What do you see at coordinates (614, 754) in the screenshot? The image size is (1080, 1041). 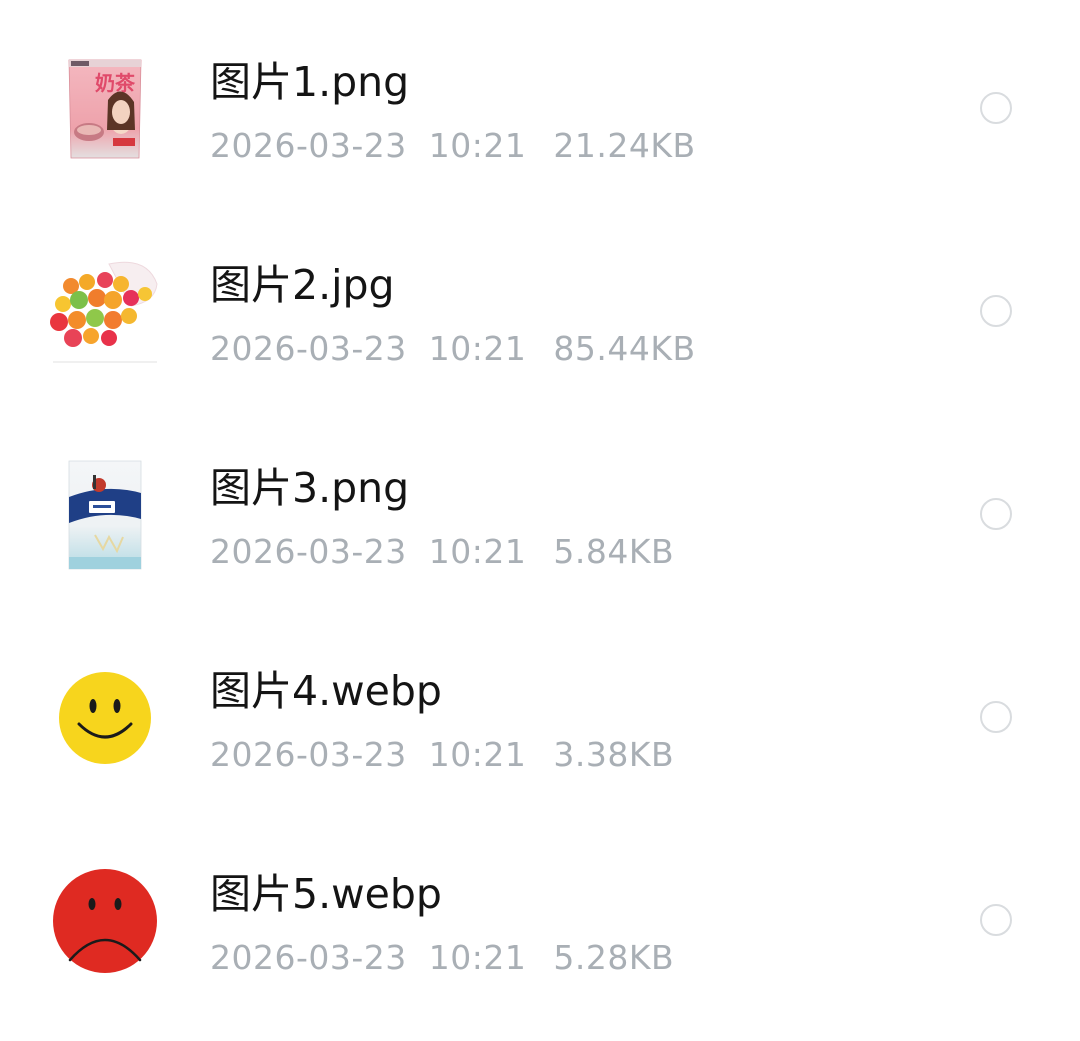 I see `file-size: 3.38KB` at bounding box center [614, 754].